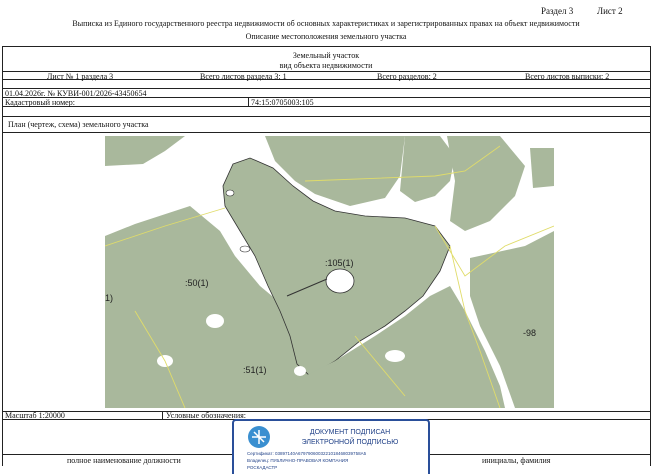 This screenshot has height=474, width=652. I want to click on parcel-label: :51(1), so click(255, 370).